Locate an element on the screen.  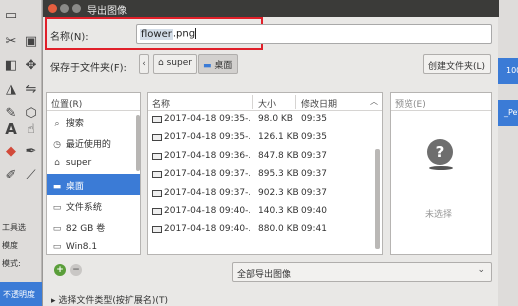
column-header-name: 名称 is located at coordinates (161, 103).